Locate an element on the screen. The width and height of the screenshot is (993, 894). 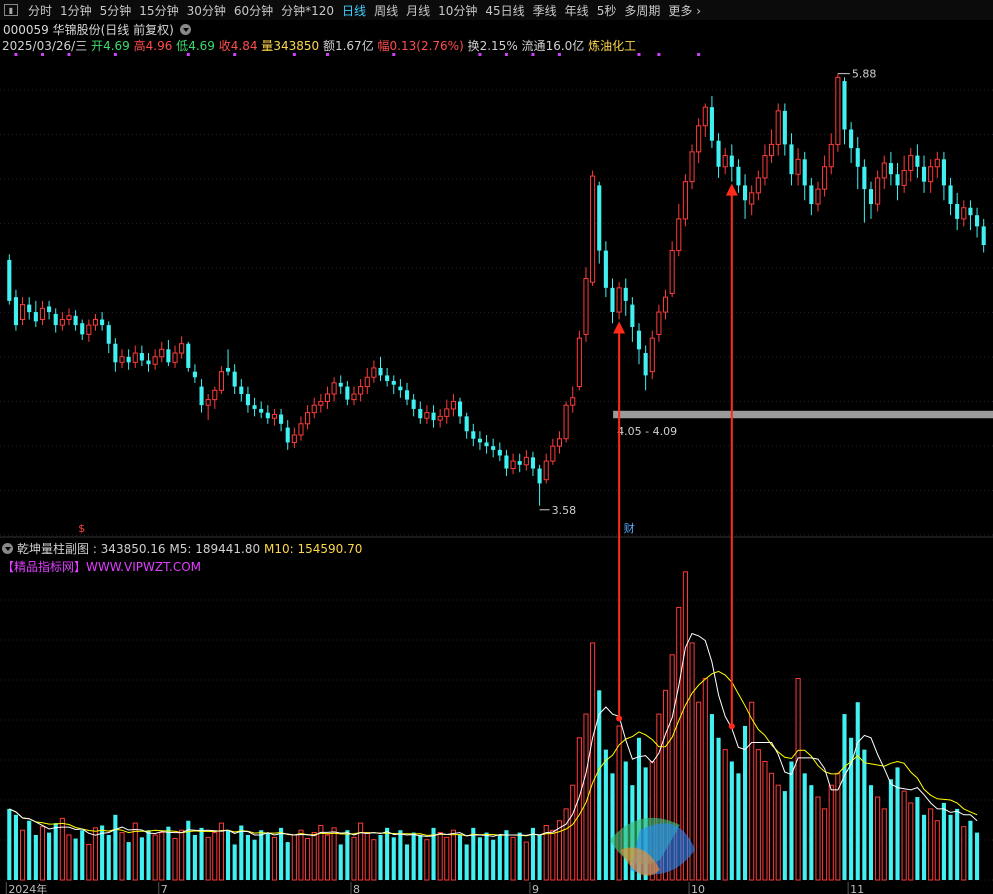
indicator-m5: M5: 189441.80 is located at coordinates (215, 549).